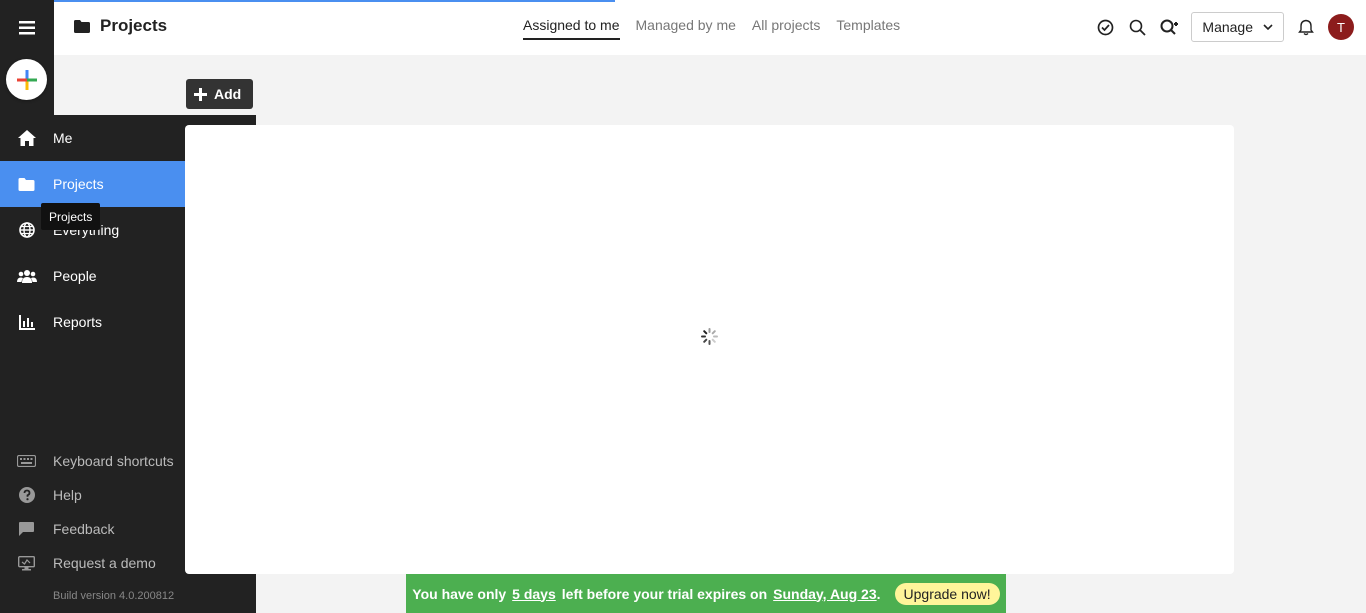  I want to click on monitor-icon, so click(26, 562).